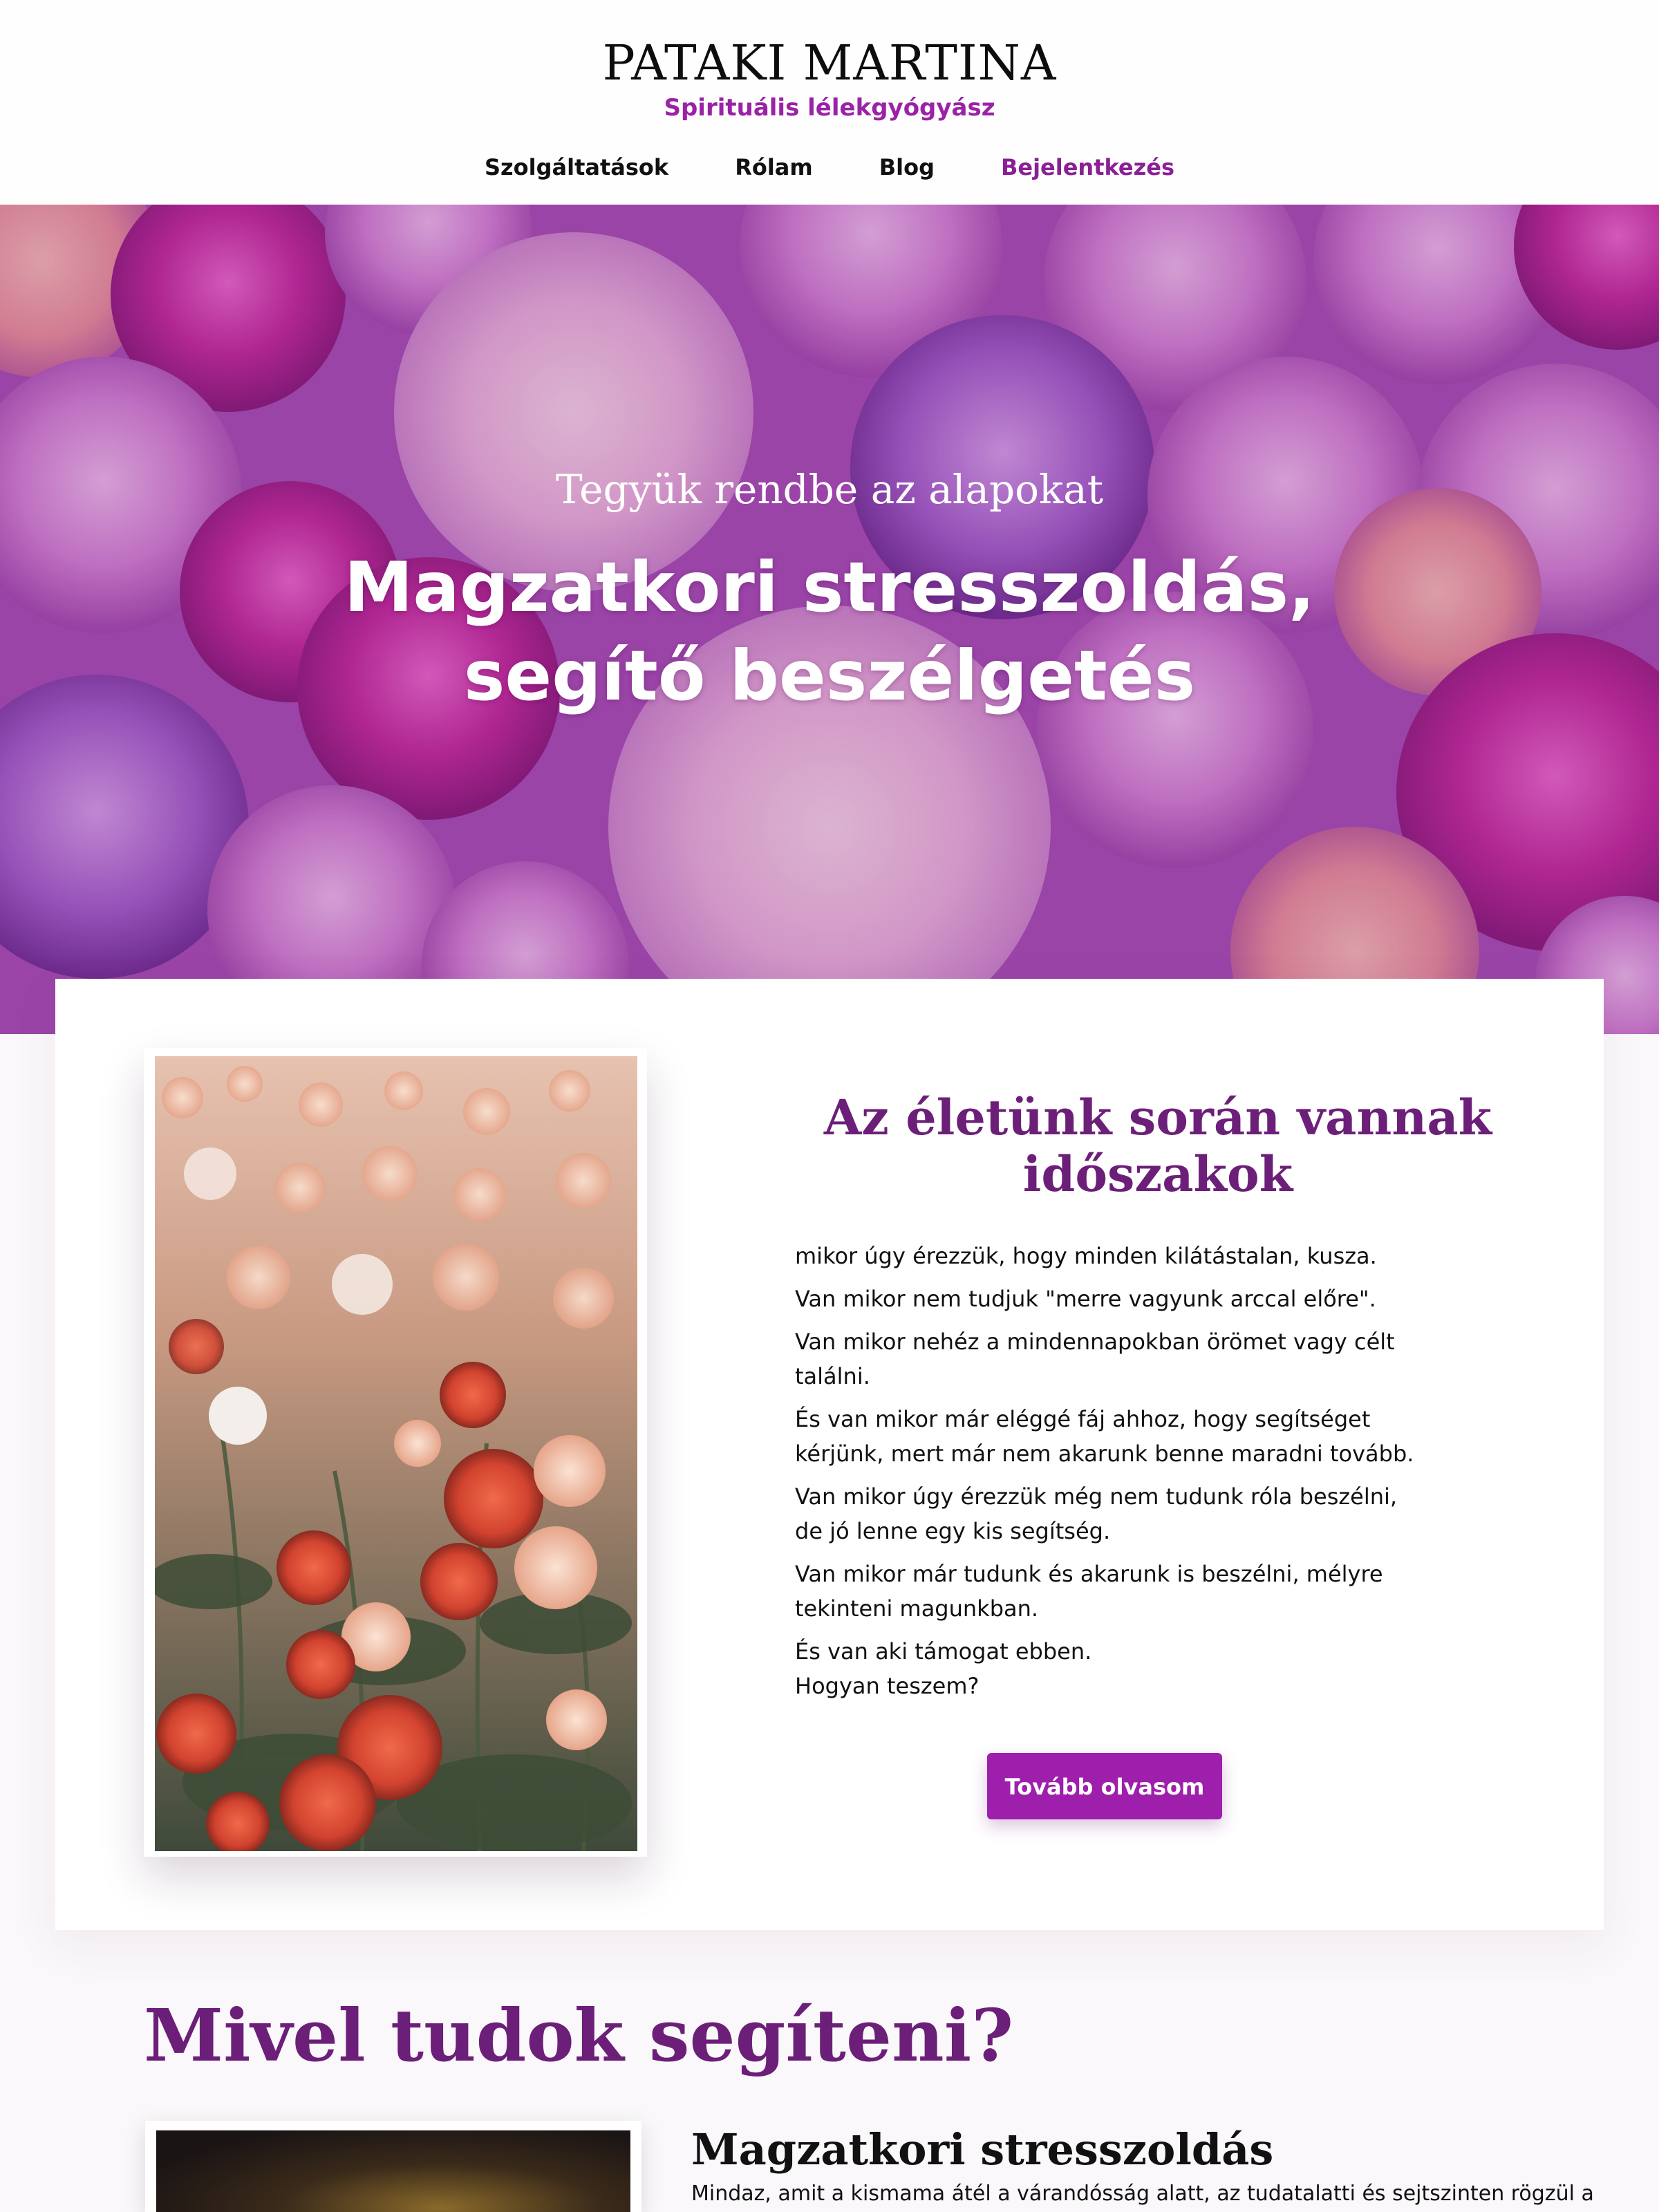 Image resolution: width=1659 pixels, height=2212 pixels. Describe the element at coordinates (829, 489) in the screenshot. I see `hero-kicker: Tegyük rendbe az alapokat` at that location.